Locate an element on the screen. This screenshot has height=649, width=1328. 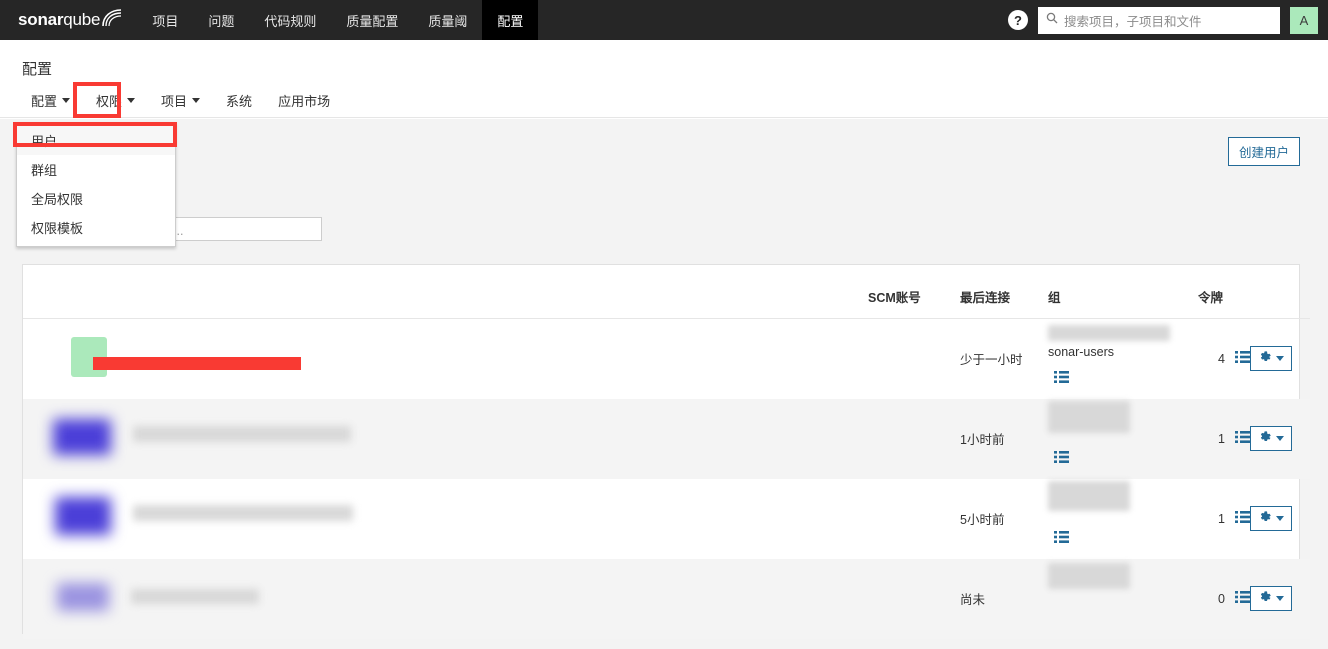
sonarqube-logo: sonarqube is located at coordinates (68, 20).